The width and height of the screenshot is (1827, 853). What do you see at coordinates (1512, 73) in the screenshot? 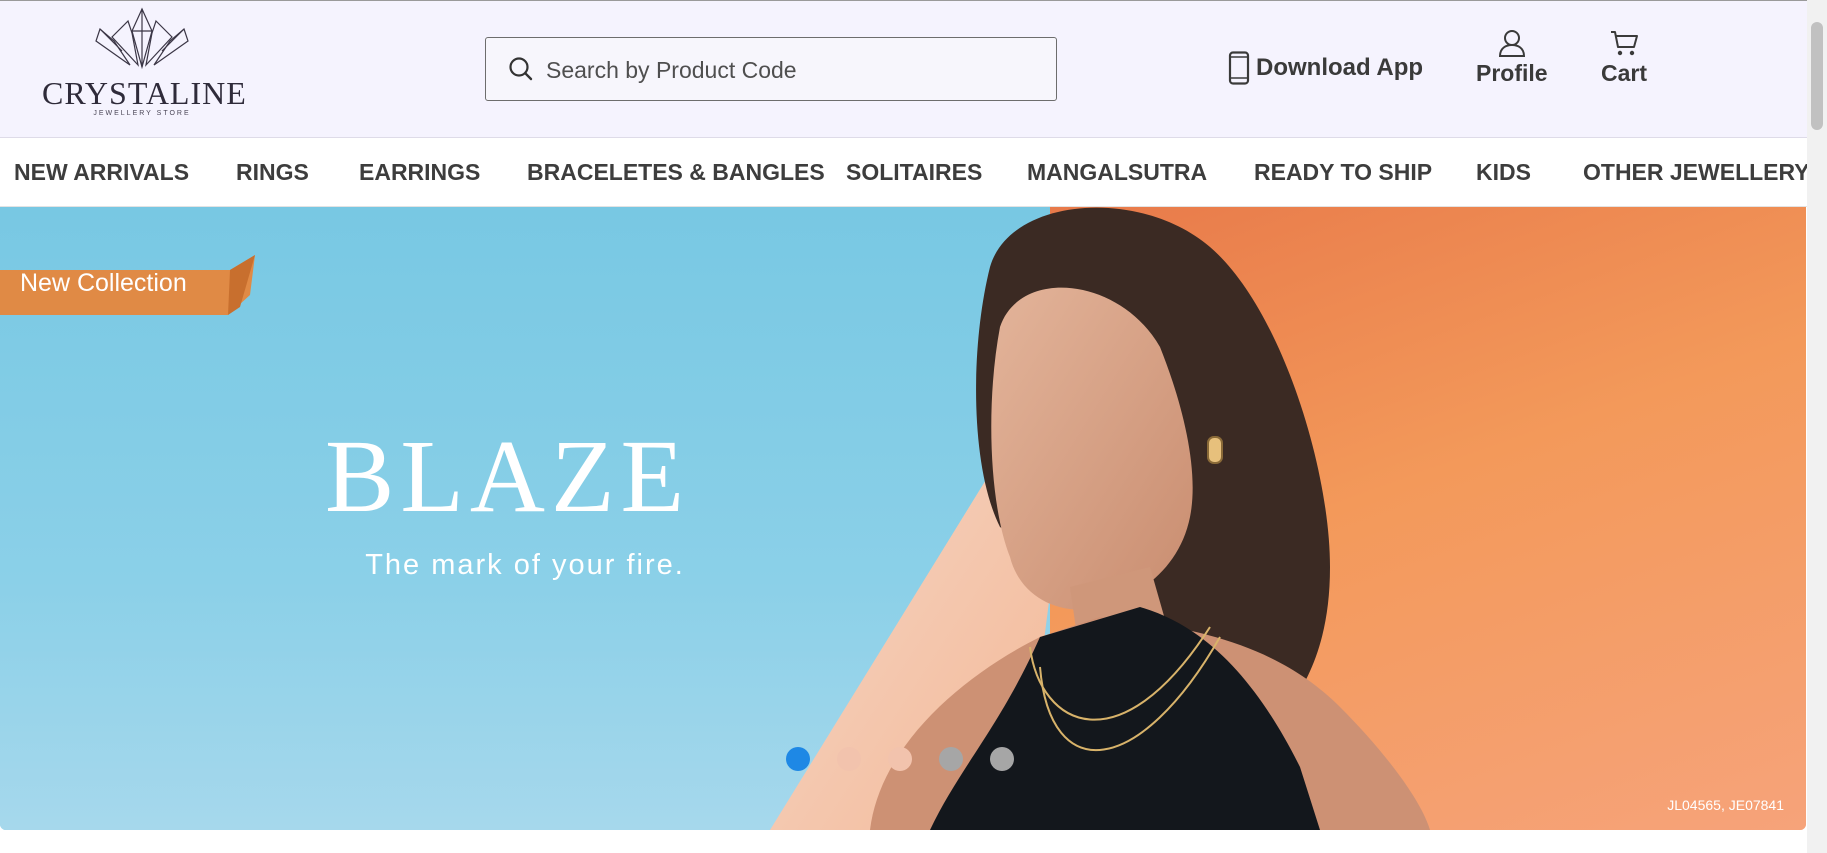
I see `profile-label: Profile` at bounding box center [1512, 73].